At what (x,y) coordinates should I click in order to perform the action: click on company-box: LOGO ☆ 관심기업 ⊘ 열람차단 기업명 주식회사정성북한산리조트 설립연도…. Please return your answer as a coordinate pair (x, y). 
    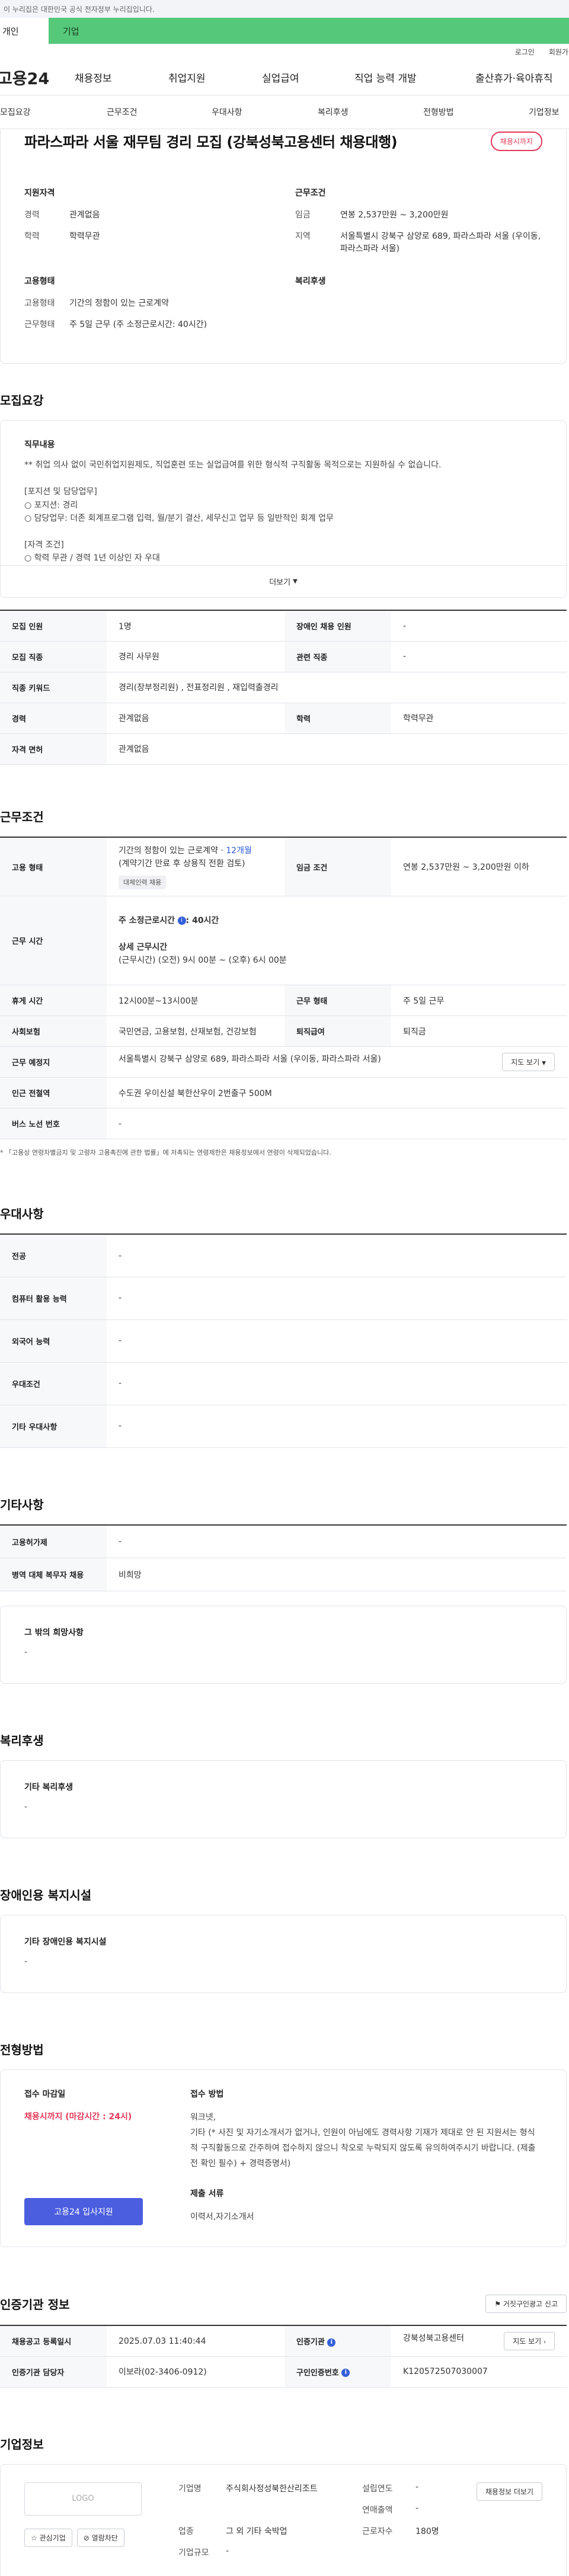
    Looking at the image, I should click on (283, 2519).